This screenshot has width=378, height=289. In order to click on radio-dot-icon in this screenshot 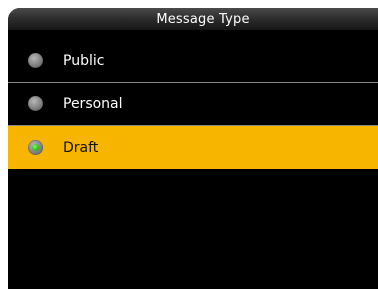, I will do `click(35, 147)`.